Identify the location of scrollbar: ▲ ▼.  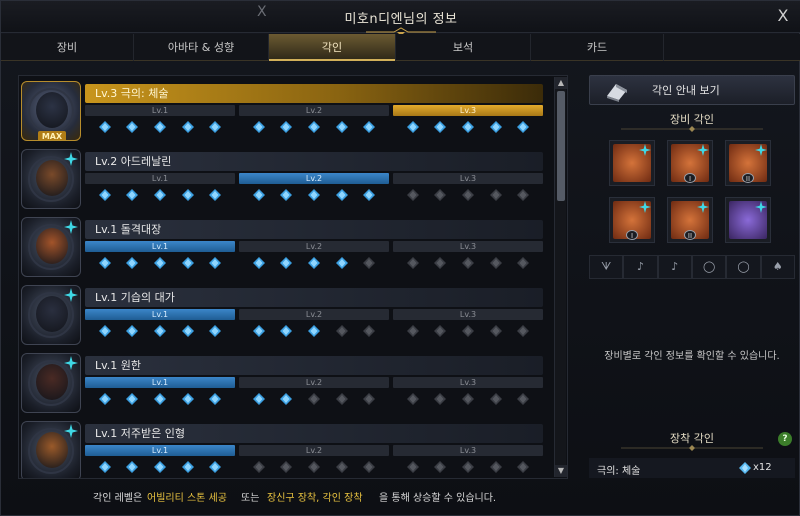
(560, 277).